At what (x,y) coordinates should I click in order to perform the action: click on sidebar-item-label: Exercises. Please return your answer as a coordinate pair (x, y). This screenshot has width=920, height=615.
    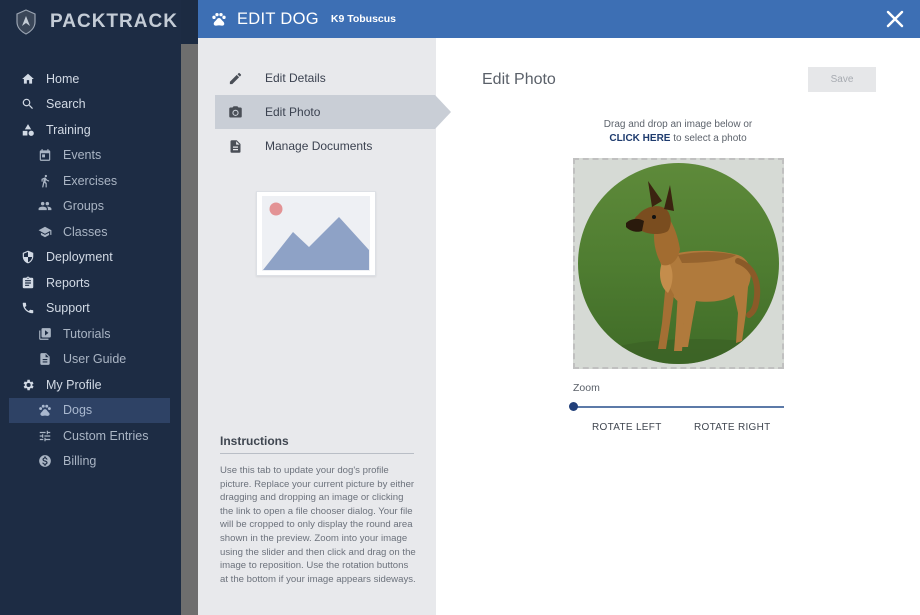
    Looking at the image, I should click on (90, 180).